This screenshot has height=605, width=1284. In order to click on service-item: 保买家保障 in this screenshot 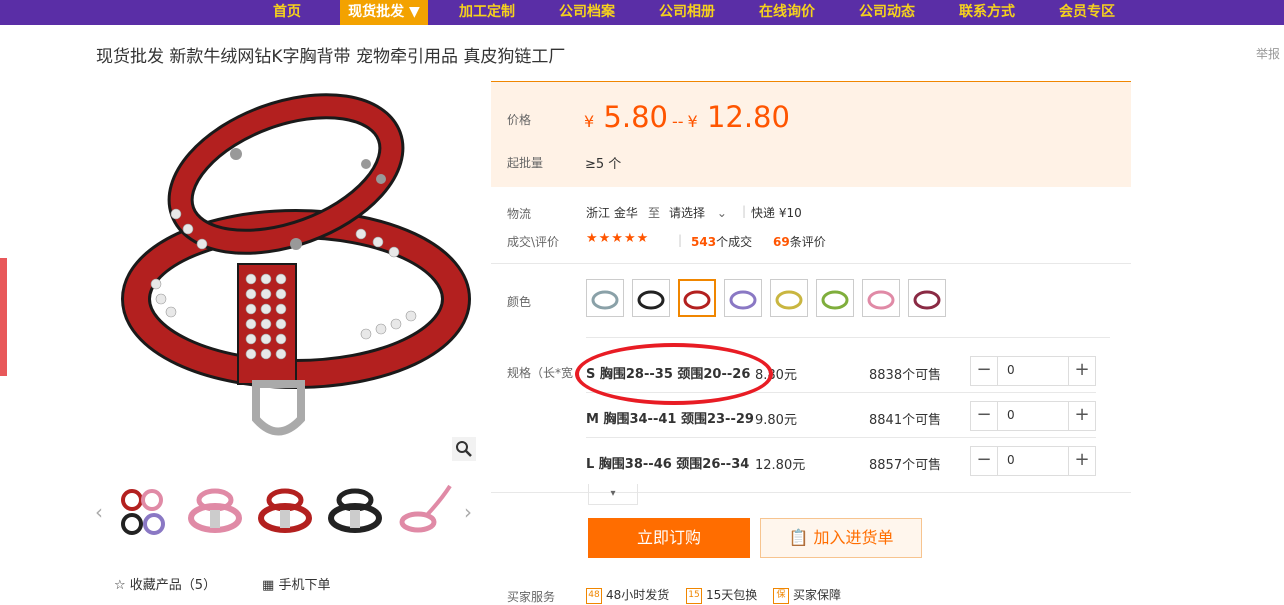, I will do `click(807, 595)`.